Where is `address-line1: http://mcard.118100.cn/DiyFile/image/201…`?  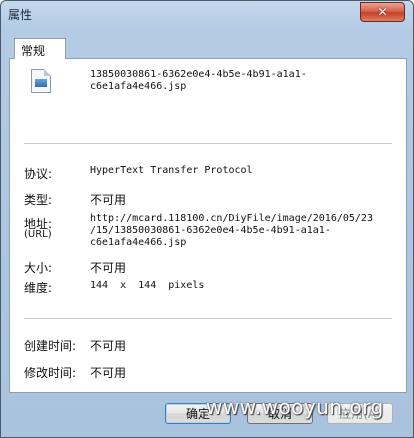 address-line1: http://mcard.118100.cn/DiyFile/image/201… is located at coordinates (231, 218).